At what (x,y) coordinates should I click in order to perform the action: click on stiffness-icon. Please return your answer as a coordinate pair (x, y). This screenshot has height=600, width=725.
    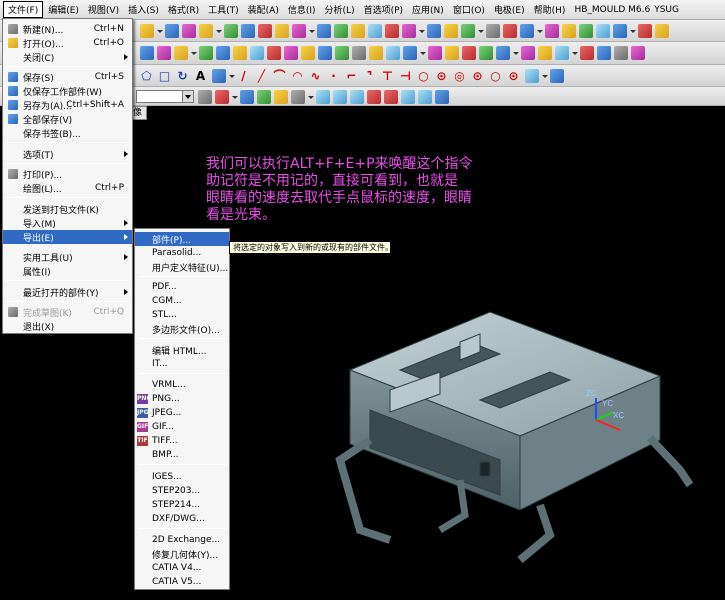
    Looking at the image, I should click on (621, 53).